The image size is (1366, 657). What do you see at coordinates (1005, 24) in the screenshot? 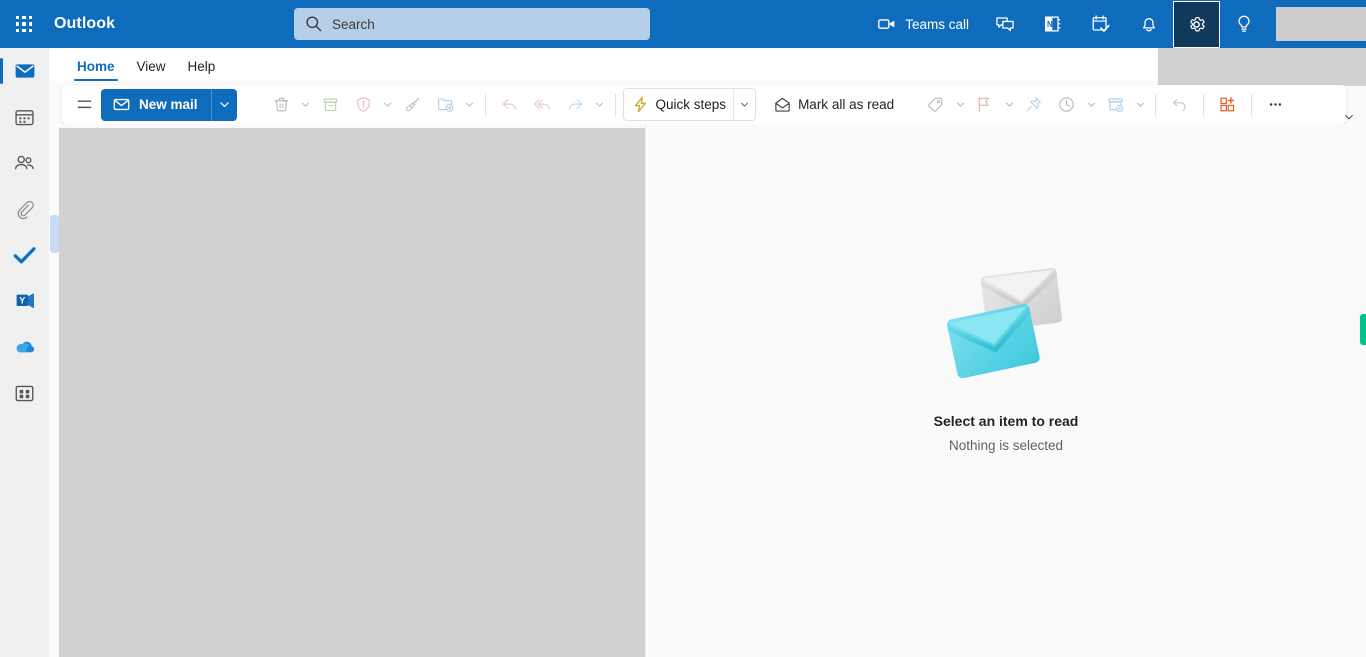
I see `teams-chat-button` at bounding box center [1005, 24].